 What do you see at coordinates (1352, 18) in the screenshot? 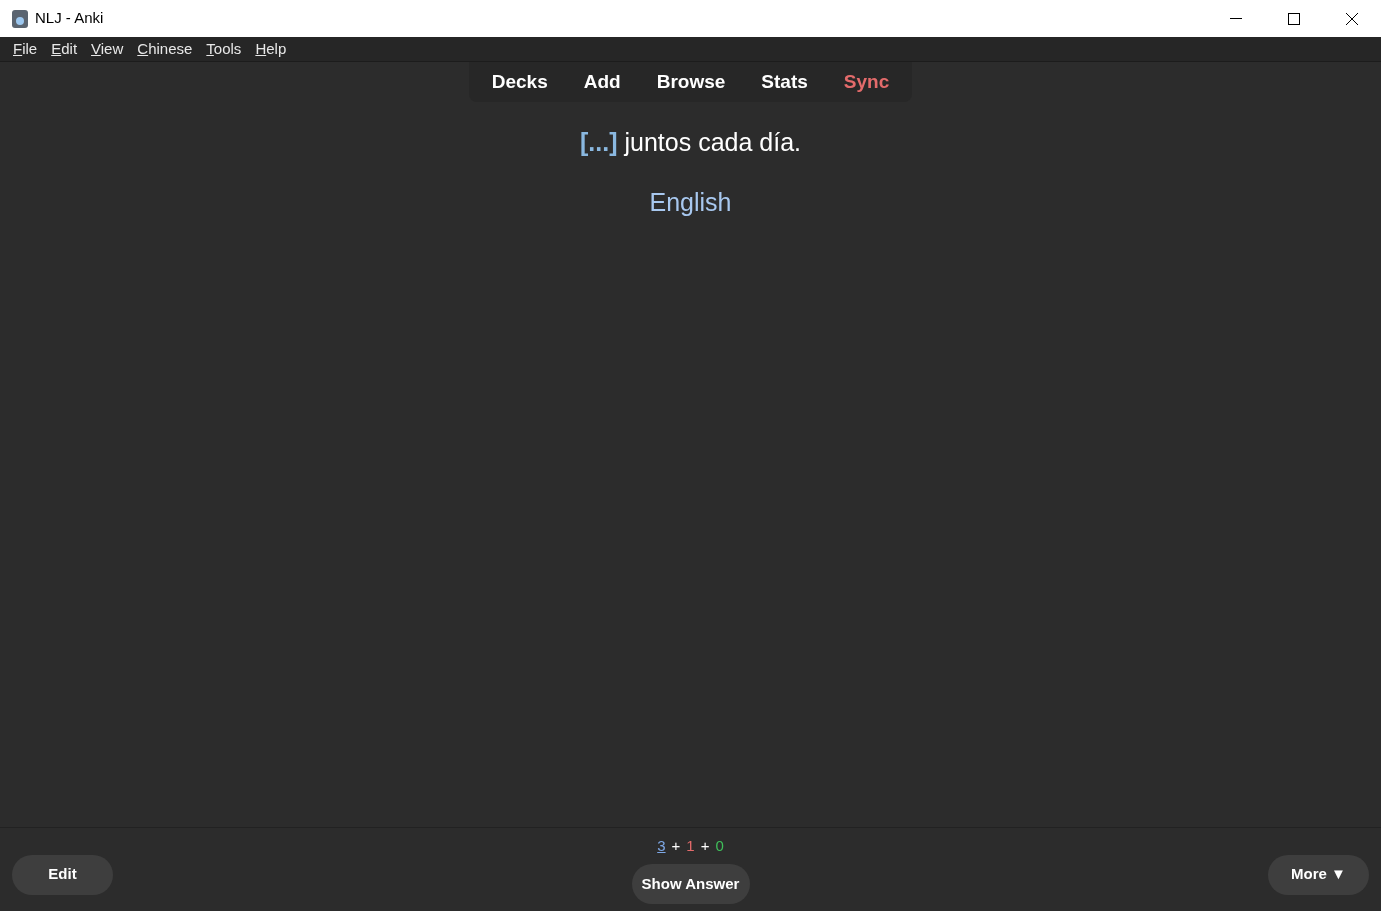
I see `close-icon` at bounding box center [1352, 18].